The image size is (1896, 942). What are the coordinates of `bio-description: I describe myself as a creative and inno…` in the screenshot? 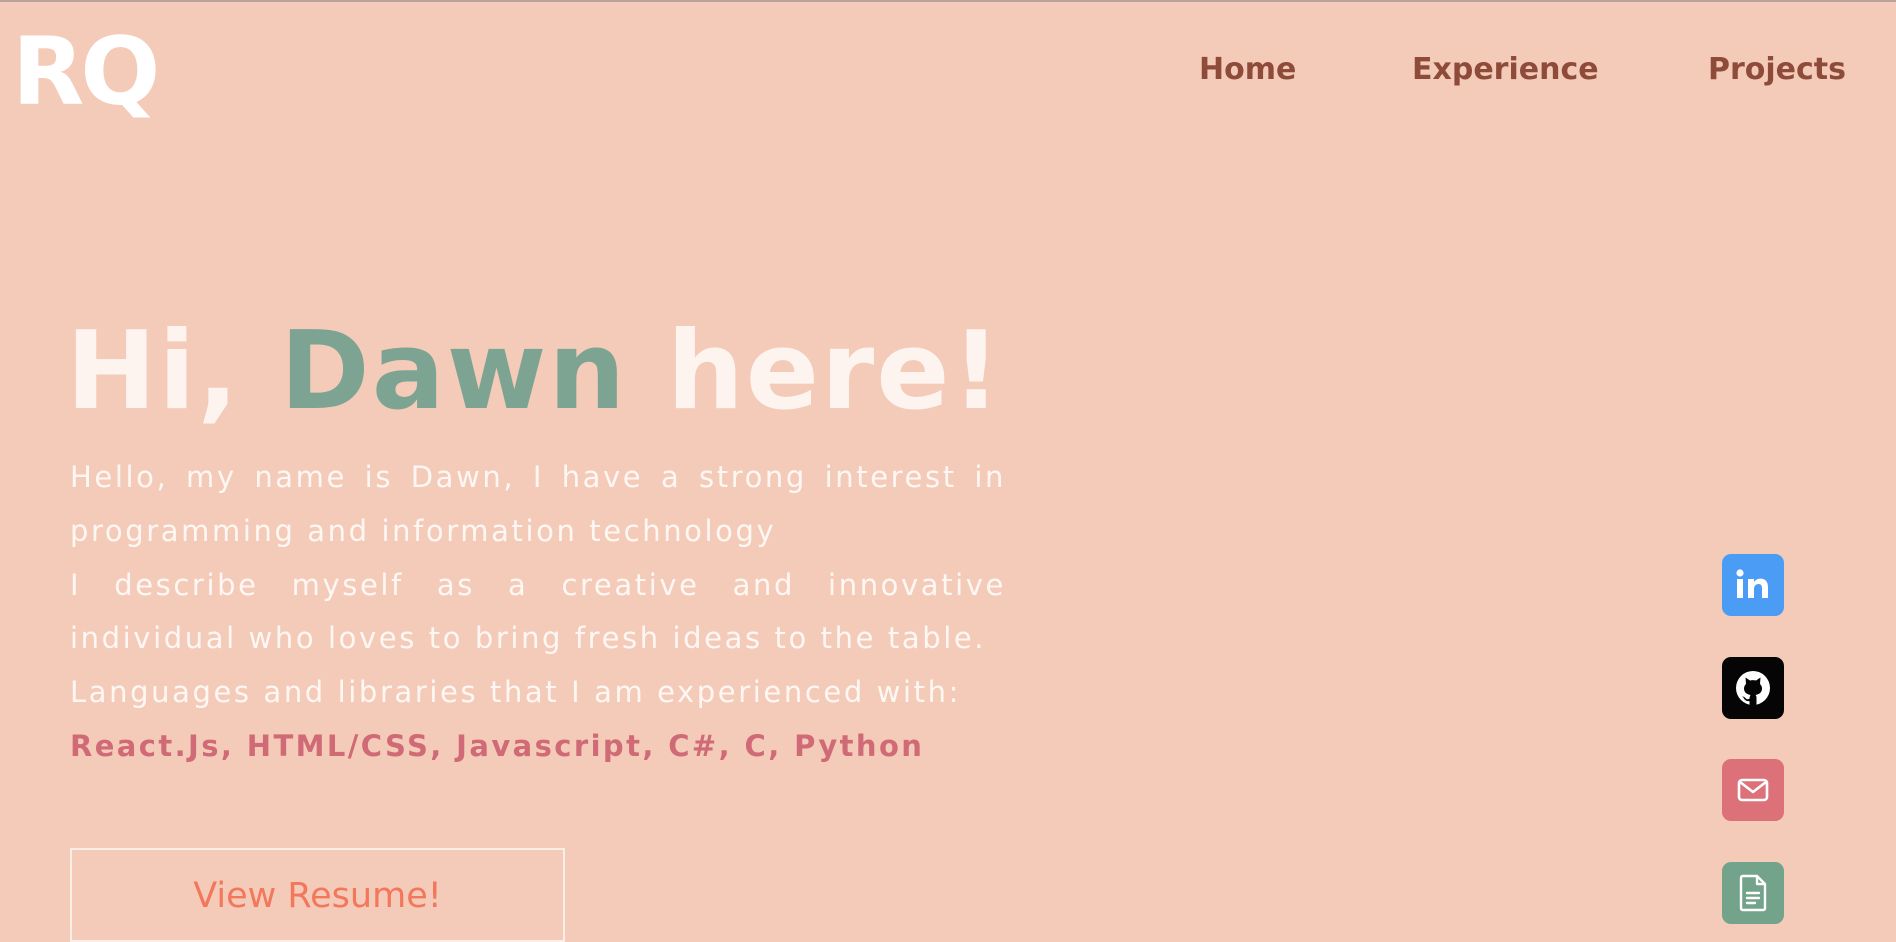 It's located at (538, 611).